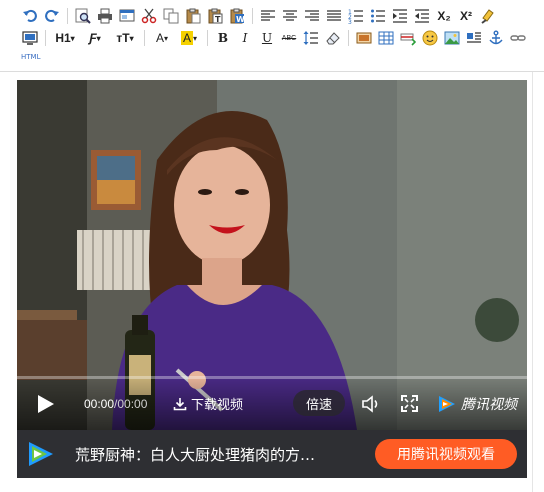 The height and width of the screenshot is (492, 544). I want to click on anchor-icon, so click(496, 38).